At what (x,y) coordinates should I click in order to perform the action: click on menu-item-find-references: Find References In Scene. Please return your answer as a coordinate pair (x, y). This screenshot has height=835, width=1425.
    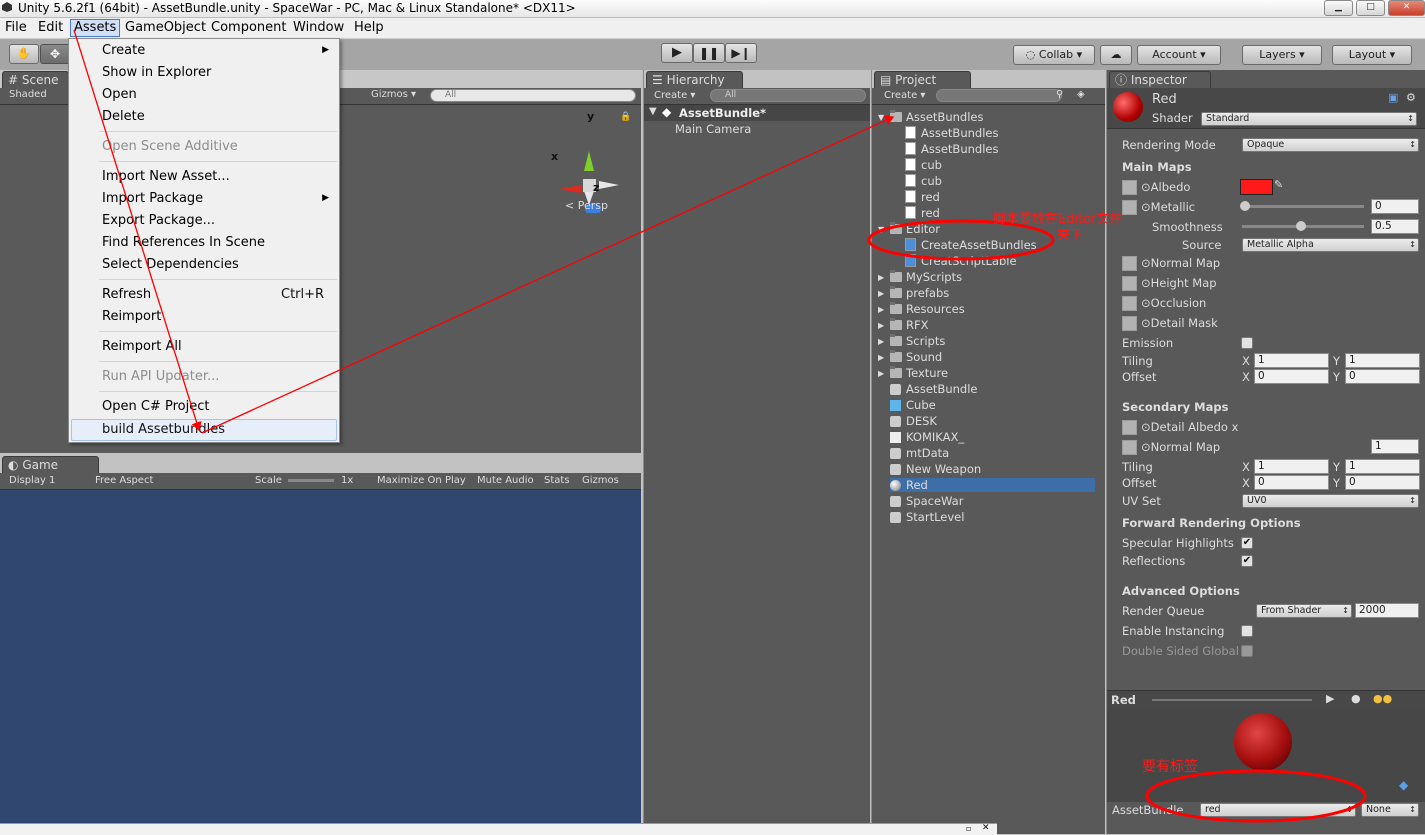
    Looking at the image, I should click on (183, 242).